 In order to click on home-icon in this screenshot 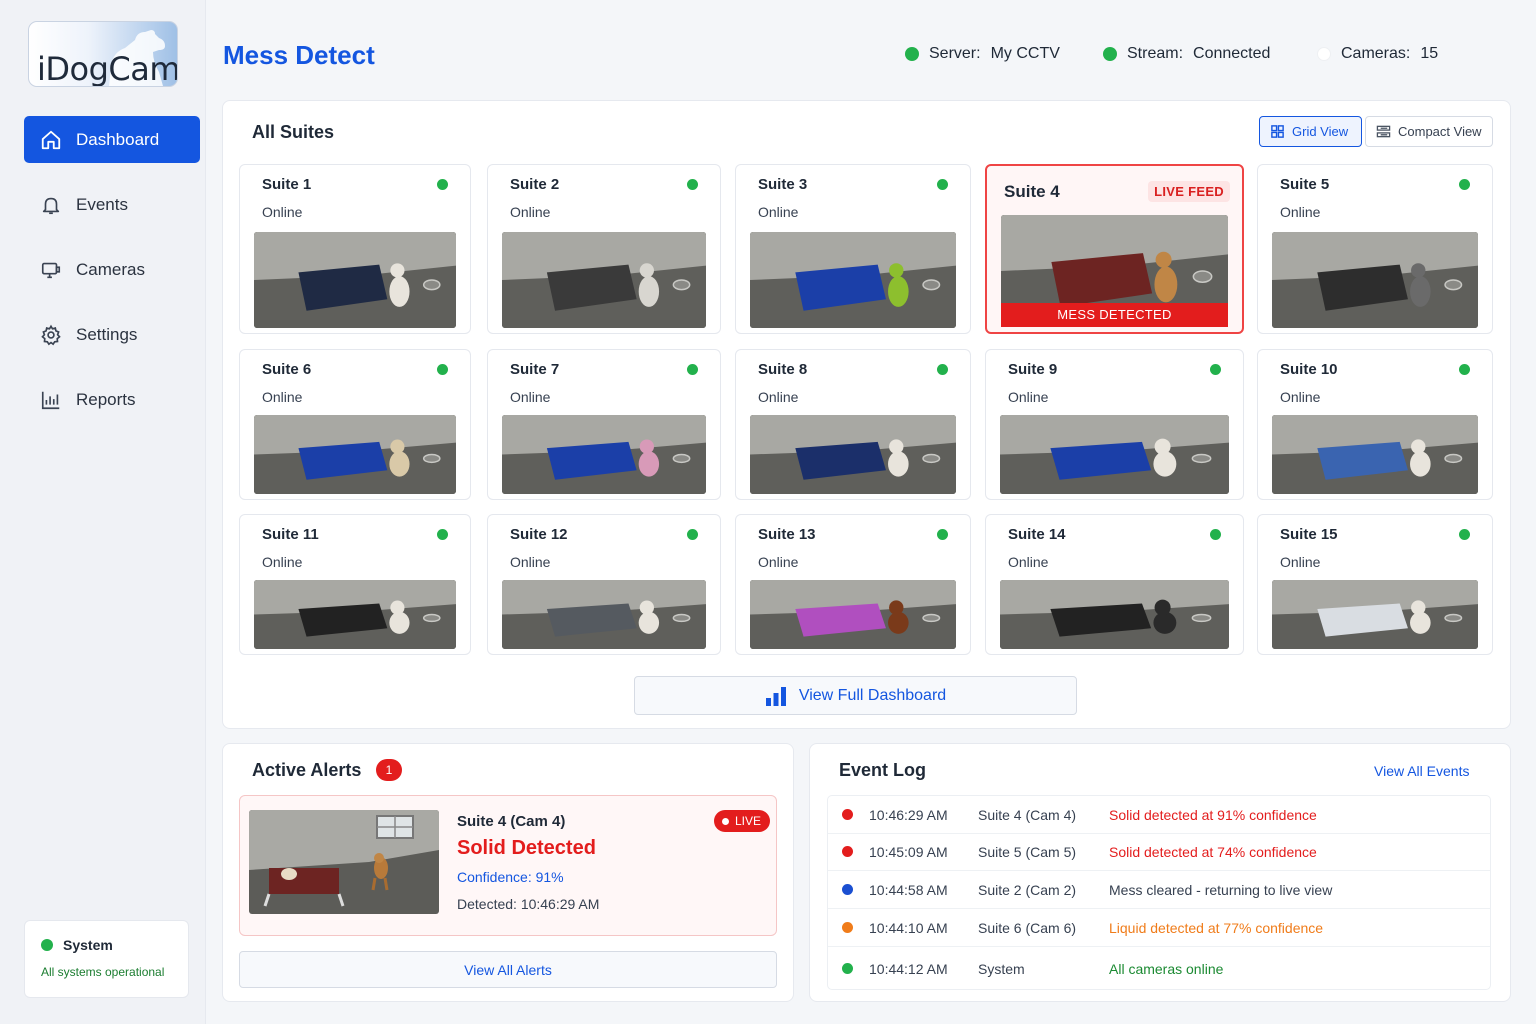, I will do `click(51, 139)`.